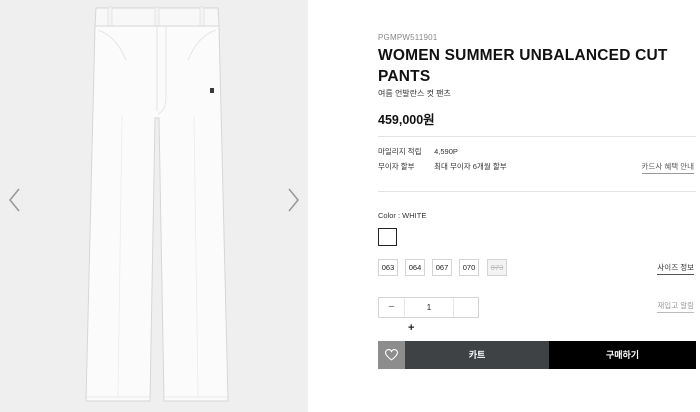 This screenshot has height=412, width=700. Describe the element at coordinates (675, 306) in the screenshot. I see `restock-alert-link: 재입고 알림` at that location.